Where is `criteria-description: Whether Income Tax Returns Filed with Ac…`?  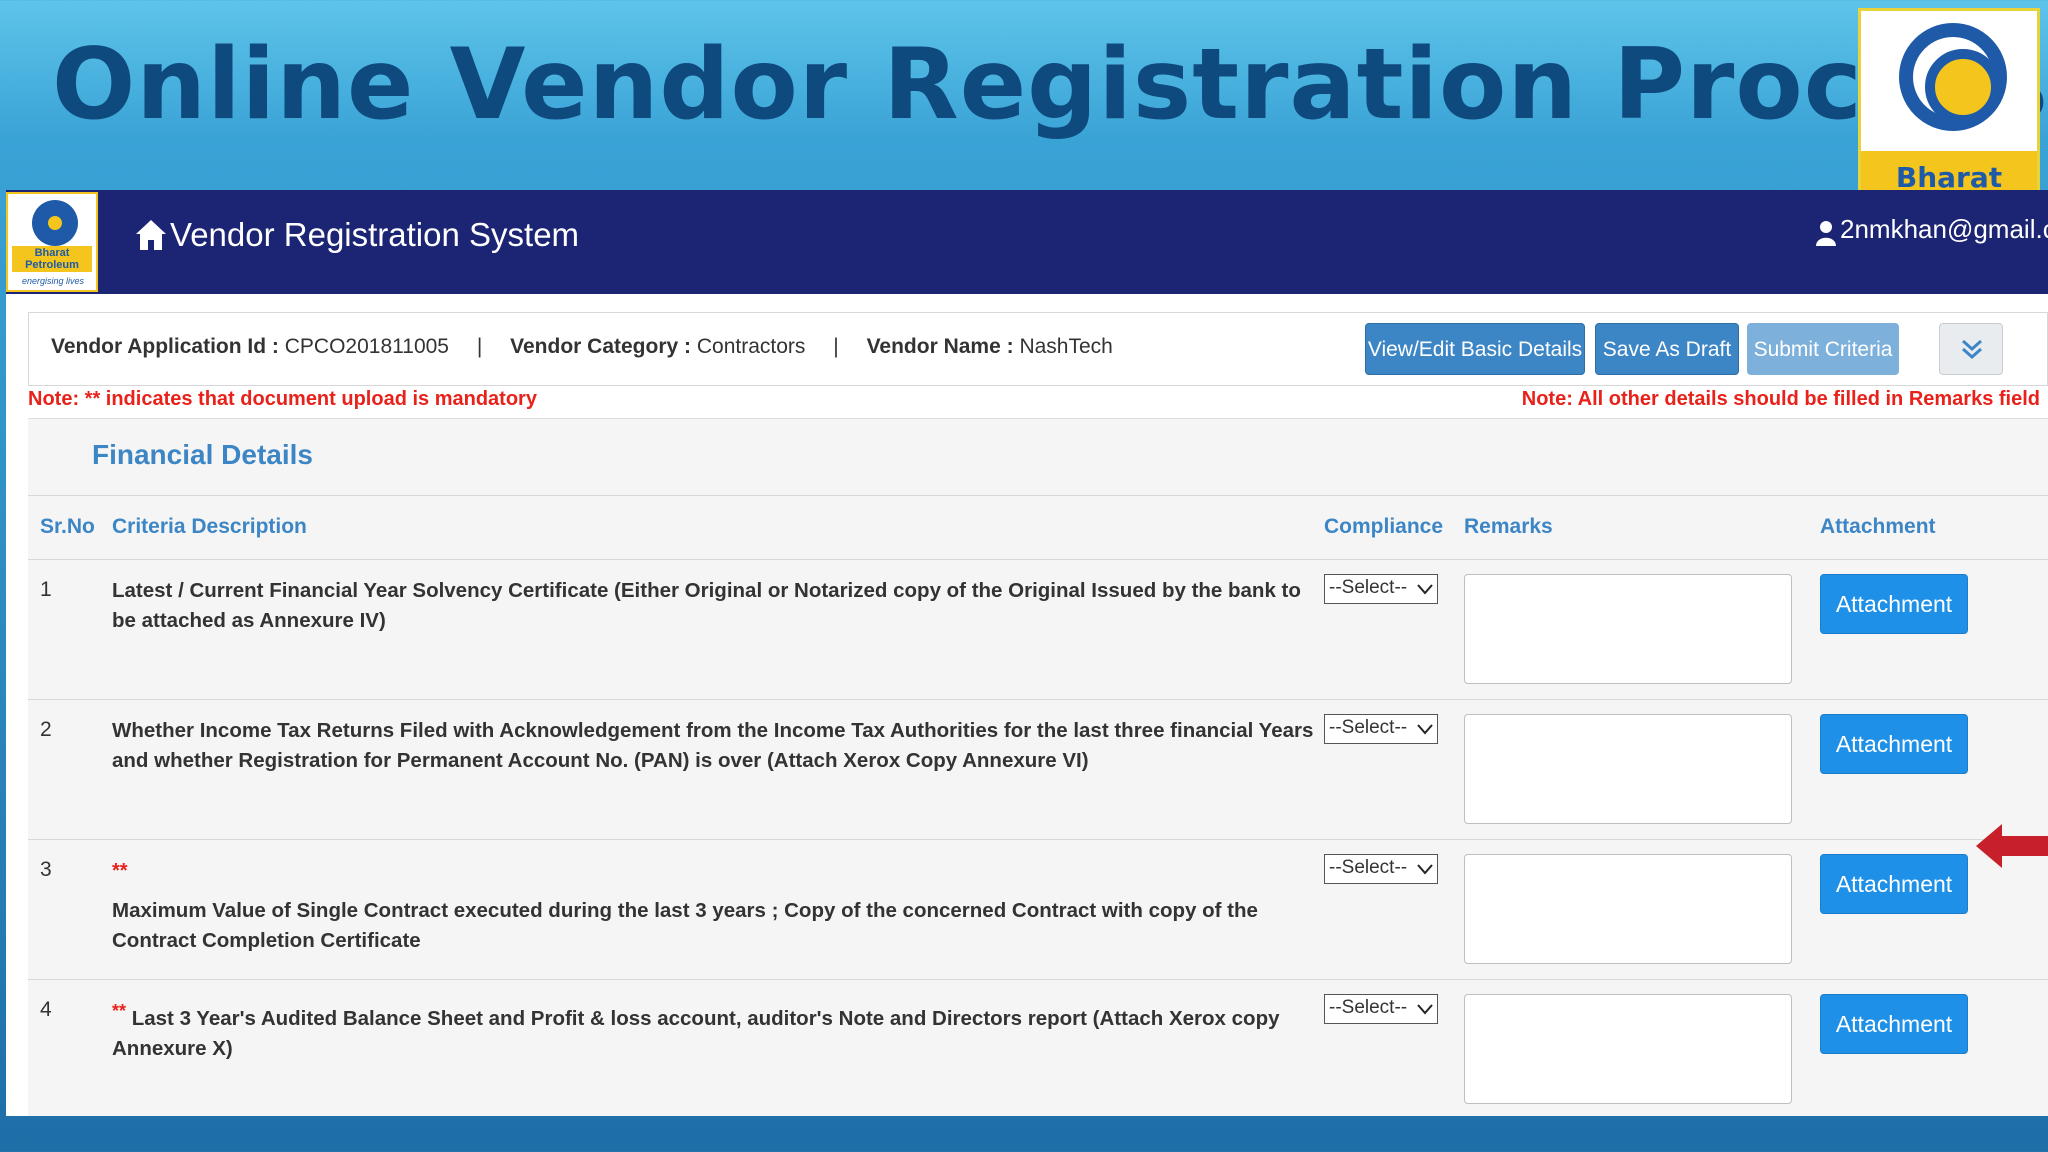
criteria-description: Whether Income Tax Returns Filed with Ac… is located at coordinates (713, 745).